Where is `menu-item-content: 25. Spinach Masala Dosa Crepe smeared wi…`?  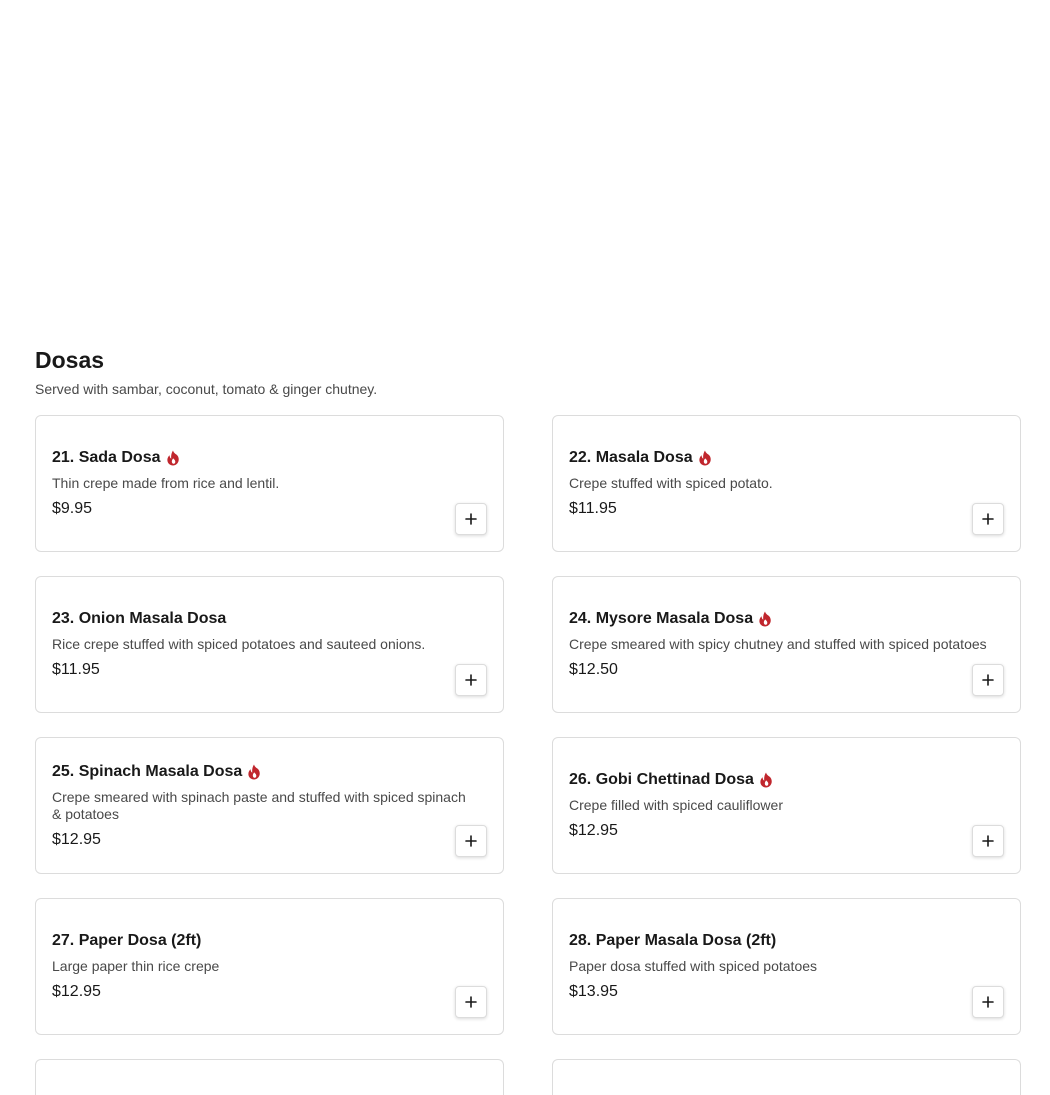
menu-item-content: 25. Spinach Masala Dosa Crepe smeared wi… is located at coordinates (262, 806).